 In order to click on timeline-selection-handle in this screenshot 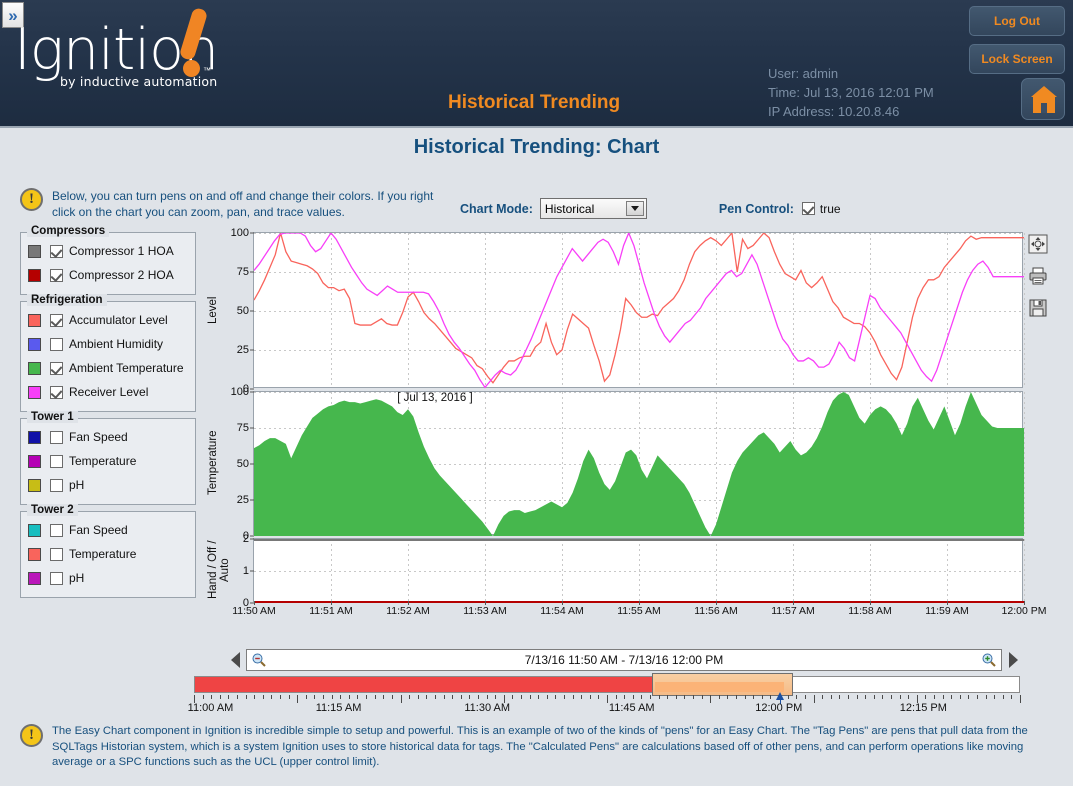, I will do `click(722, 684)`.